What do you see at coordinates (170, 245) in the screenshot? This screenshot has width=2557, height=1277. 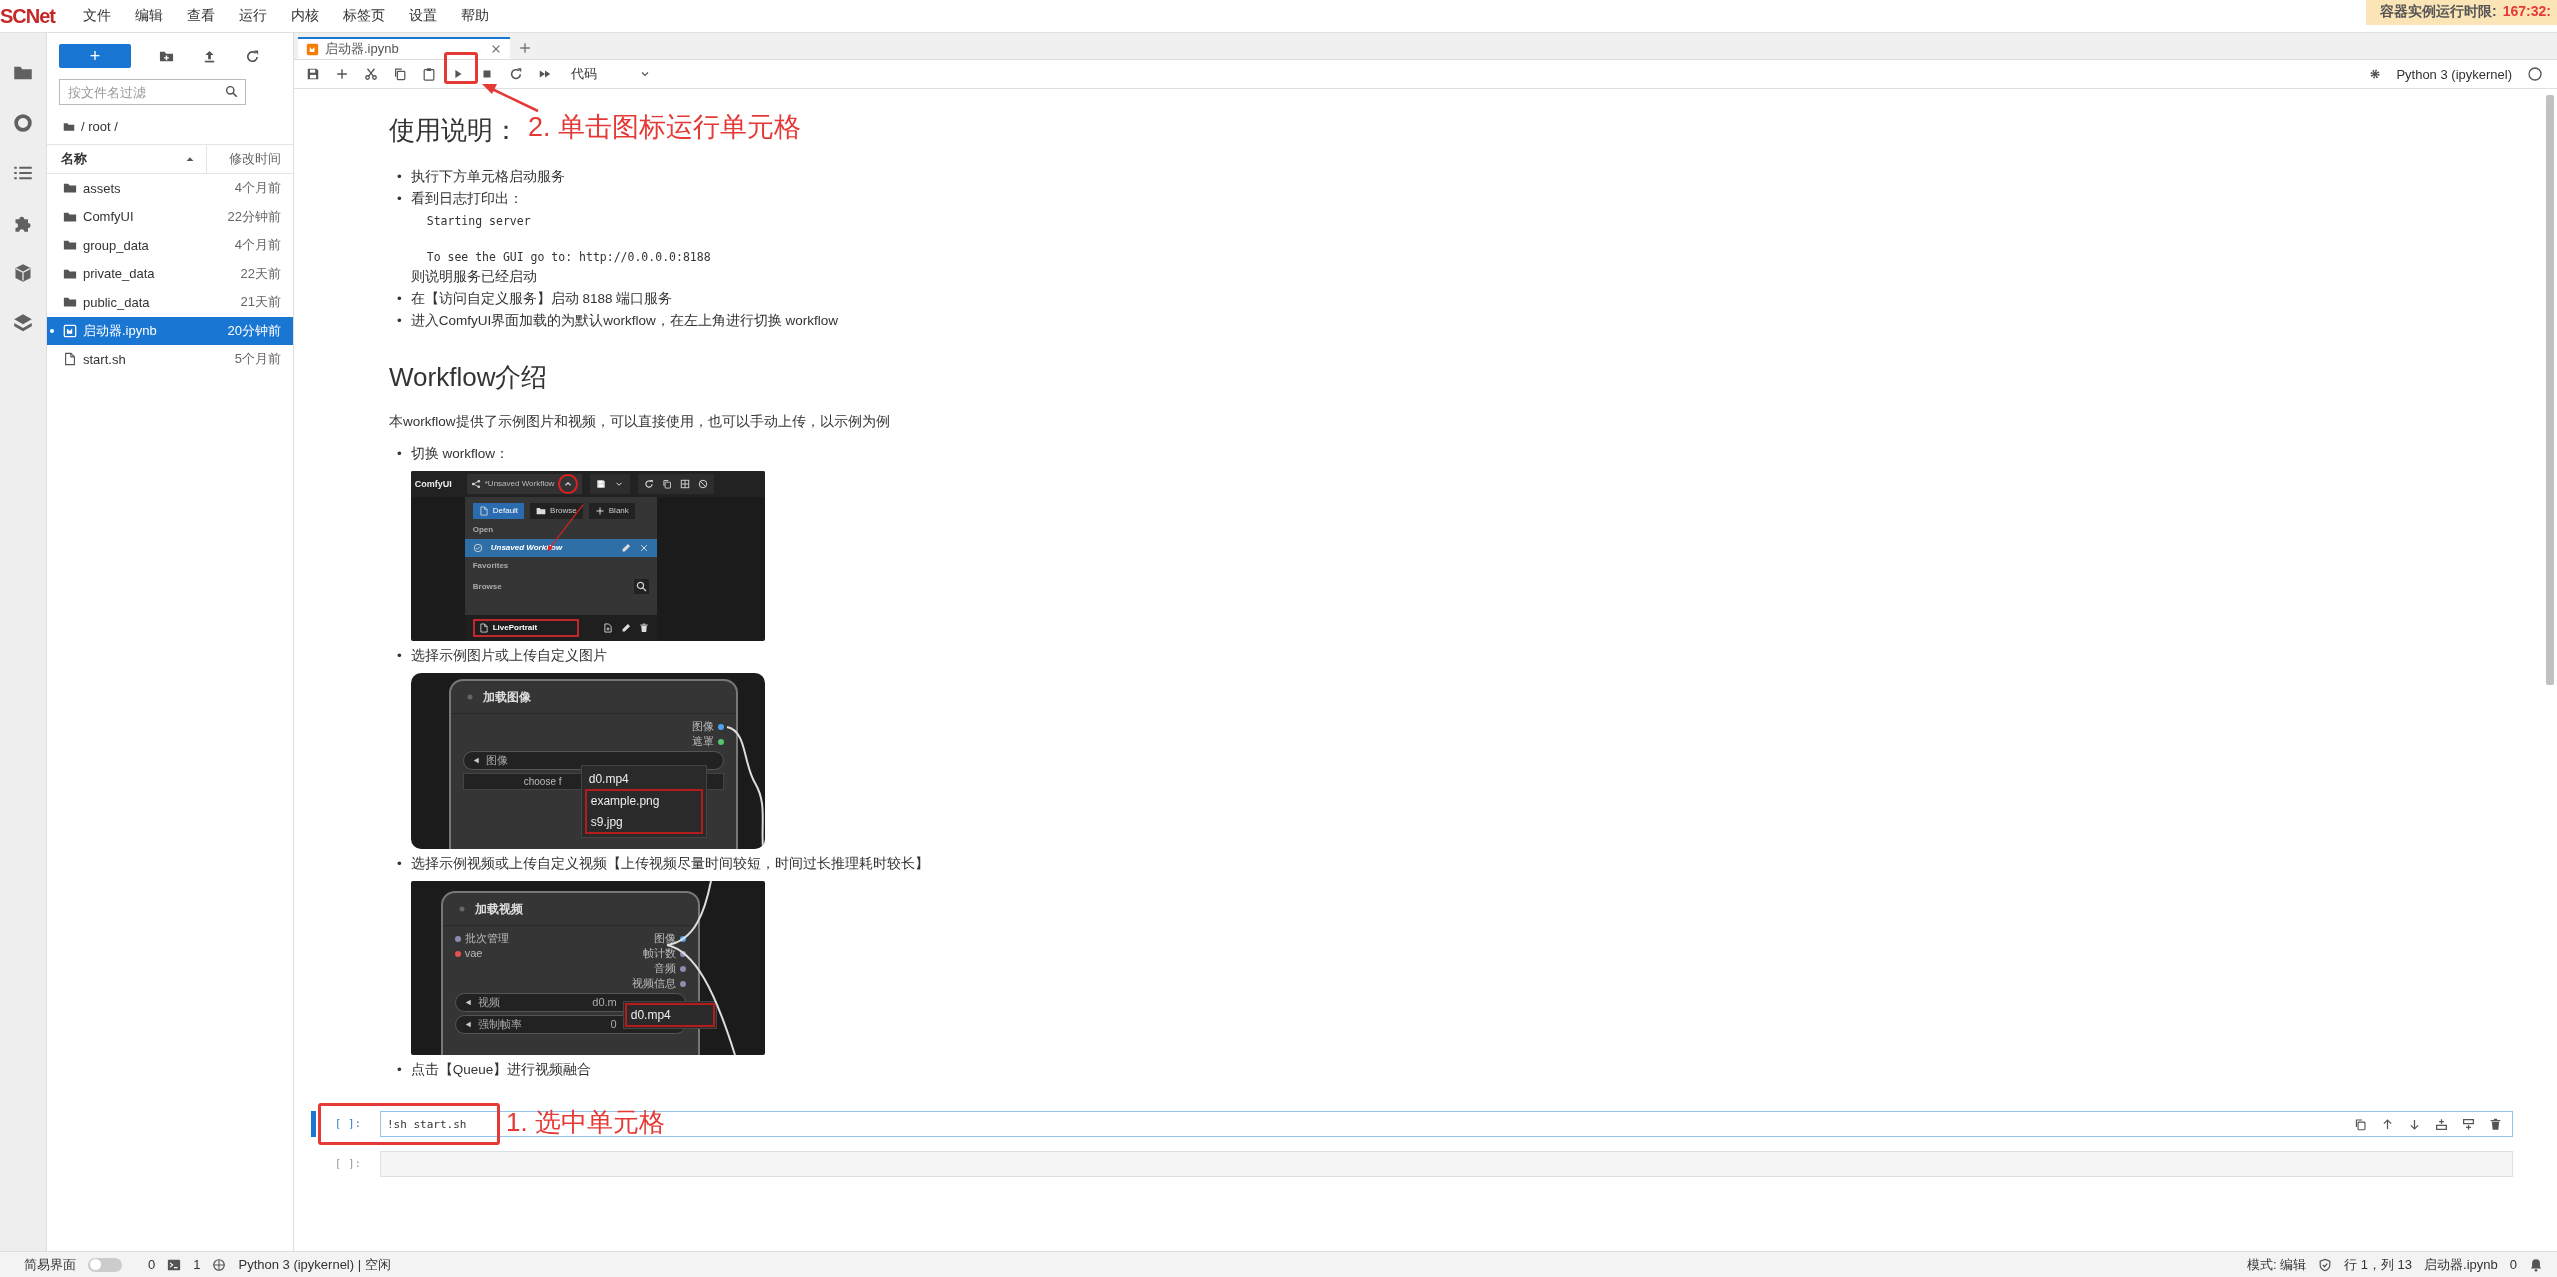 I see `file-row: group_data 4个月前` at bounding box center [170, 245].